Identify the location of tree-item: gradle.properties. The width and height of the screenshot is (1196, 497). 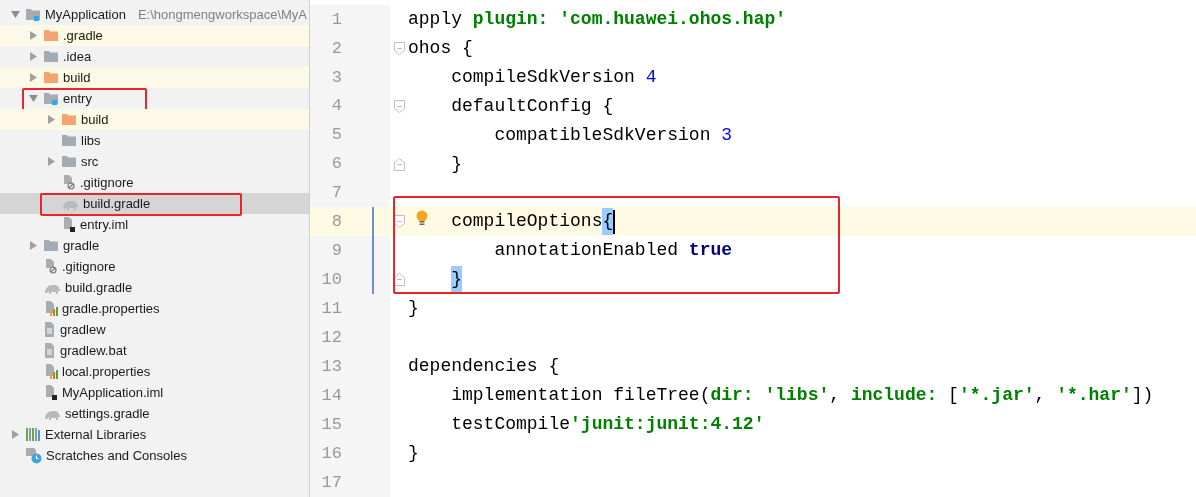
(154, 308).